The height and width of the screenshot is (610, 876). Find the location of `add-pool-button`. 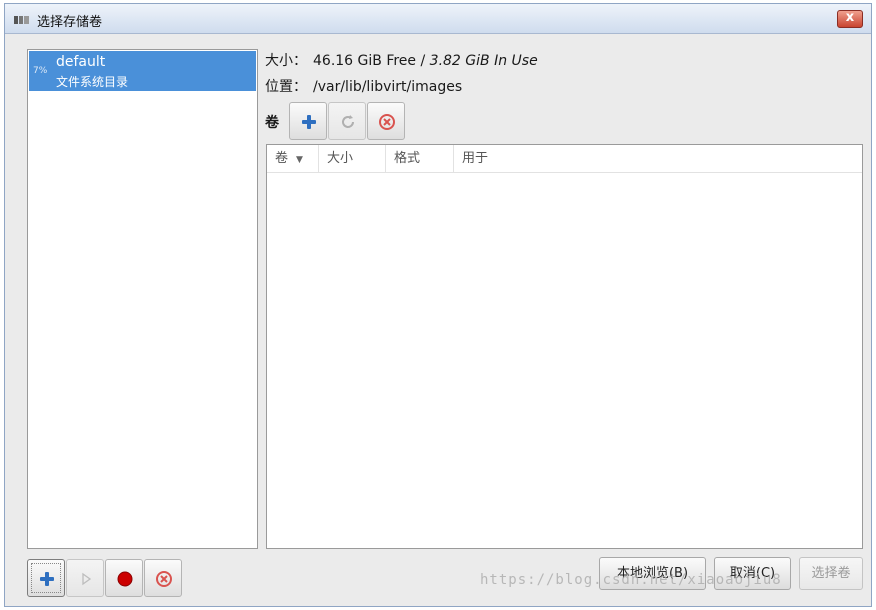

add-pool-button is located at coordinates (46, 578).